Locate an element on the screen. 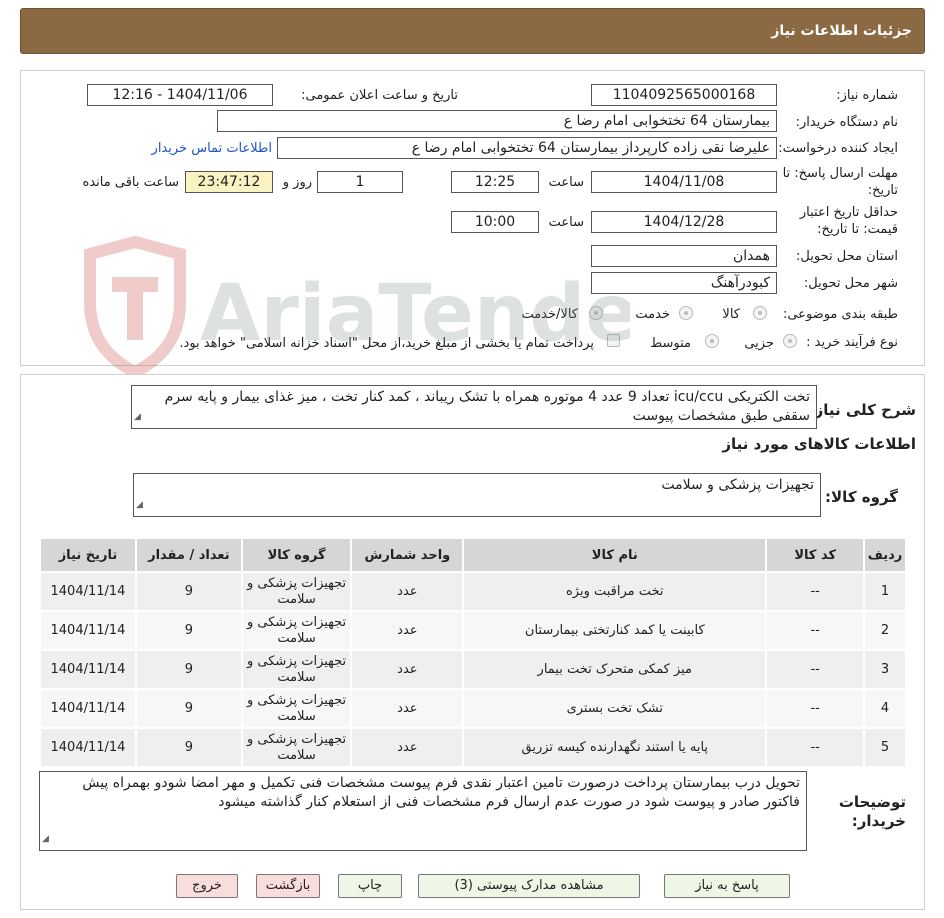  need-number-field: 1104092565000168 is located at coordinates (684, 95).